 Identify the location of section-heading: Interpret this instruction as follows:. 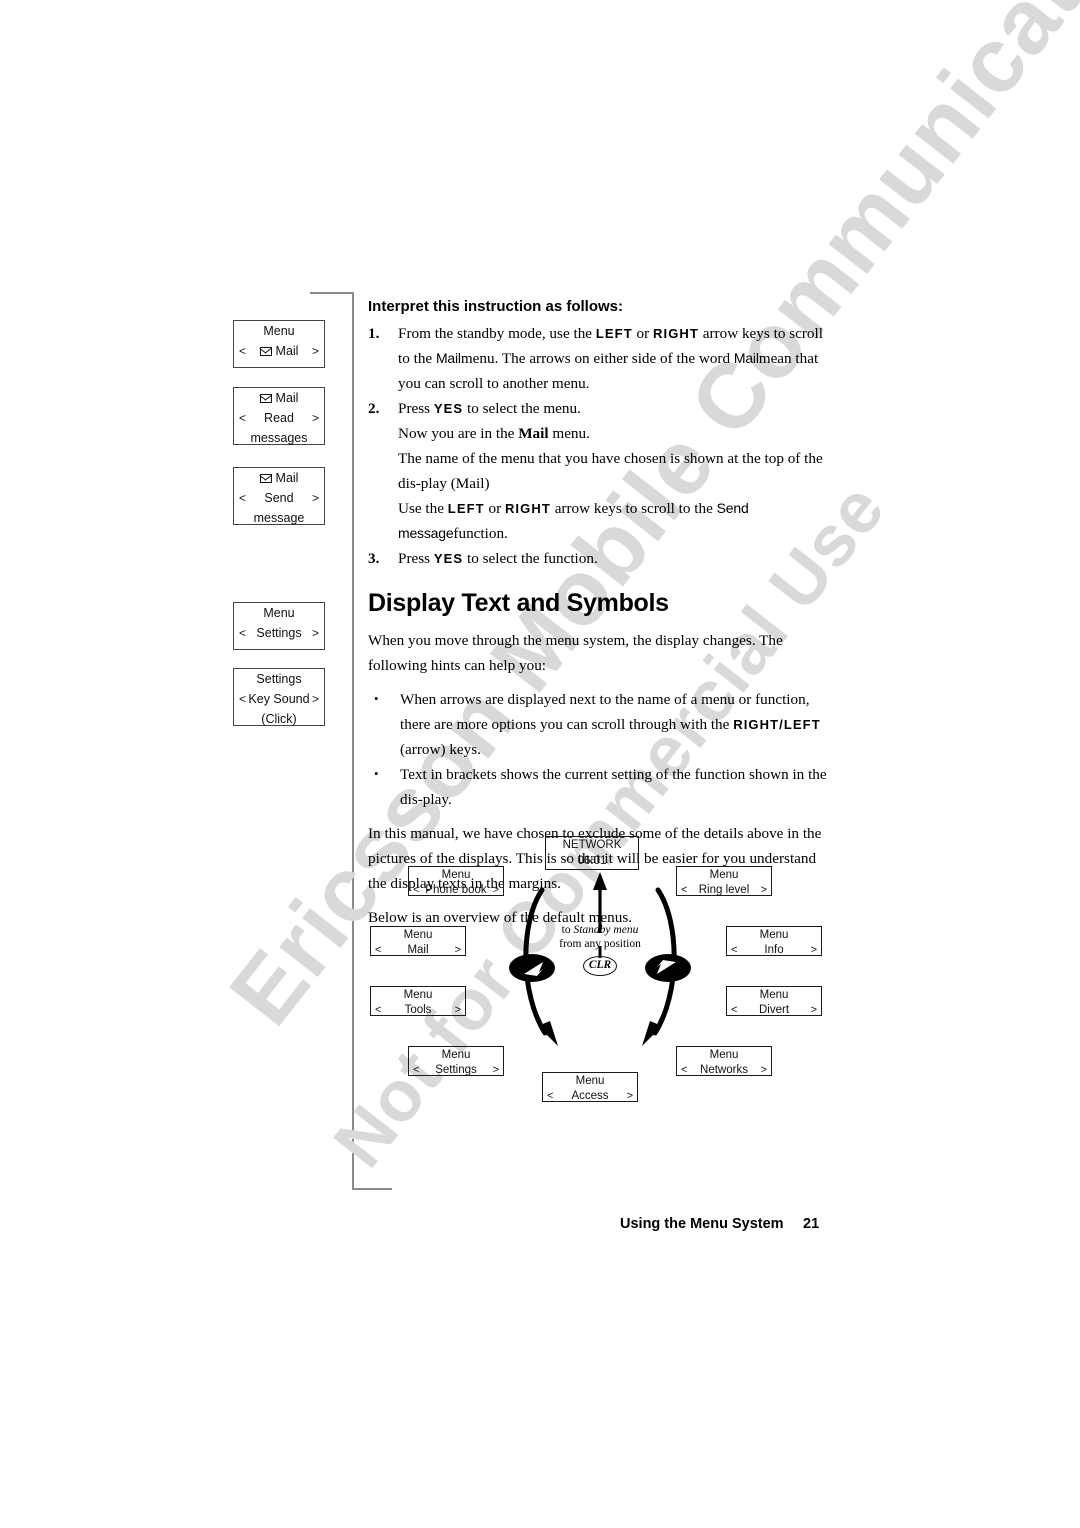
(496, 306).